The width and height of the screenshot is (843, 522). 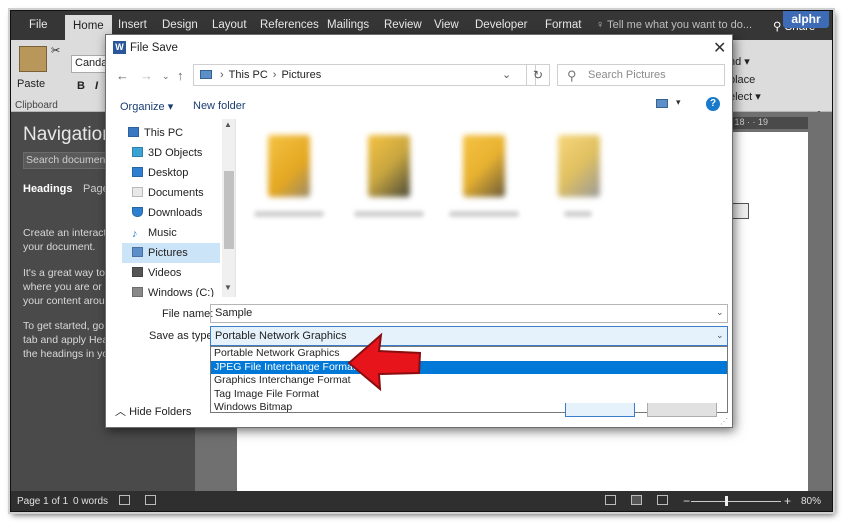 I want to click on option-png: Portable Network Graphics, so click(x=469, y=354).